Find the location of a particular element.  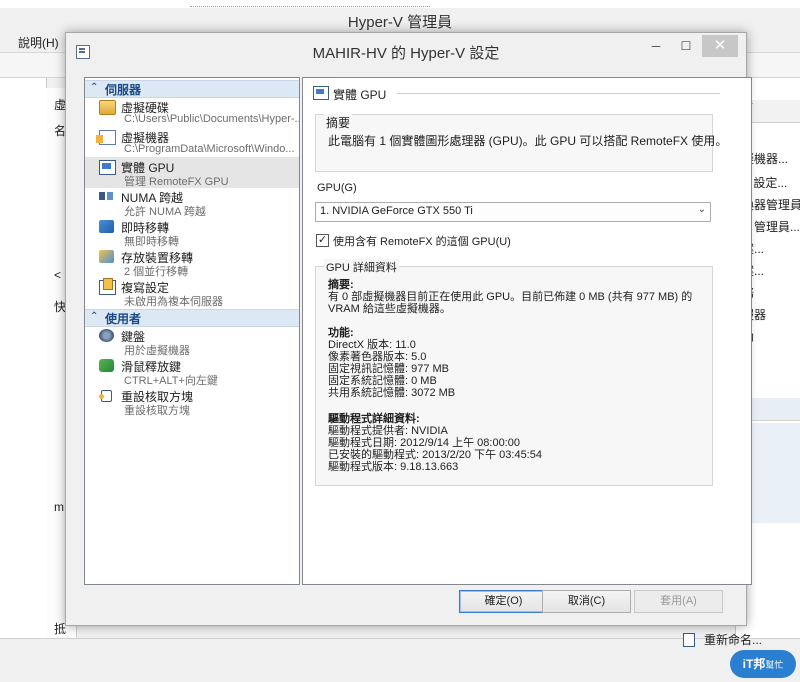

summary-title: 摘要 is located at coordinates (338, 122).